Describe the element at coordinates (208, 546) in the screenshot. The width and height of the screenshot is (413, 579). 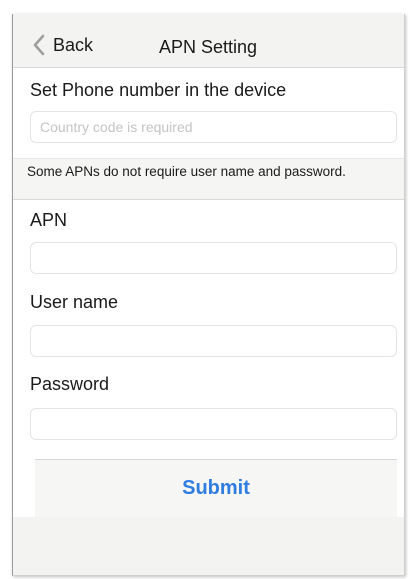
I see `bottom-area` at that location.